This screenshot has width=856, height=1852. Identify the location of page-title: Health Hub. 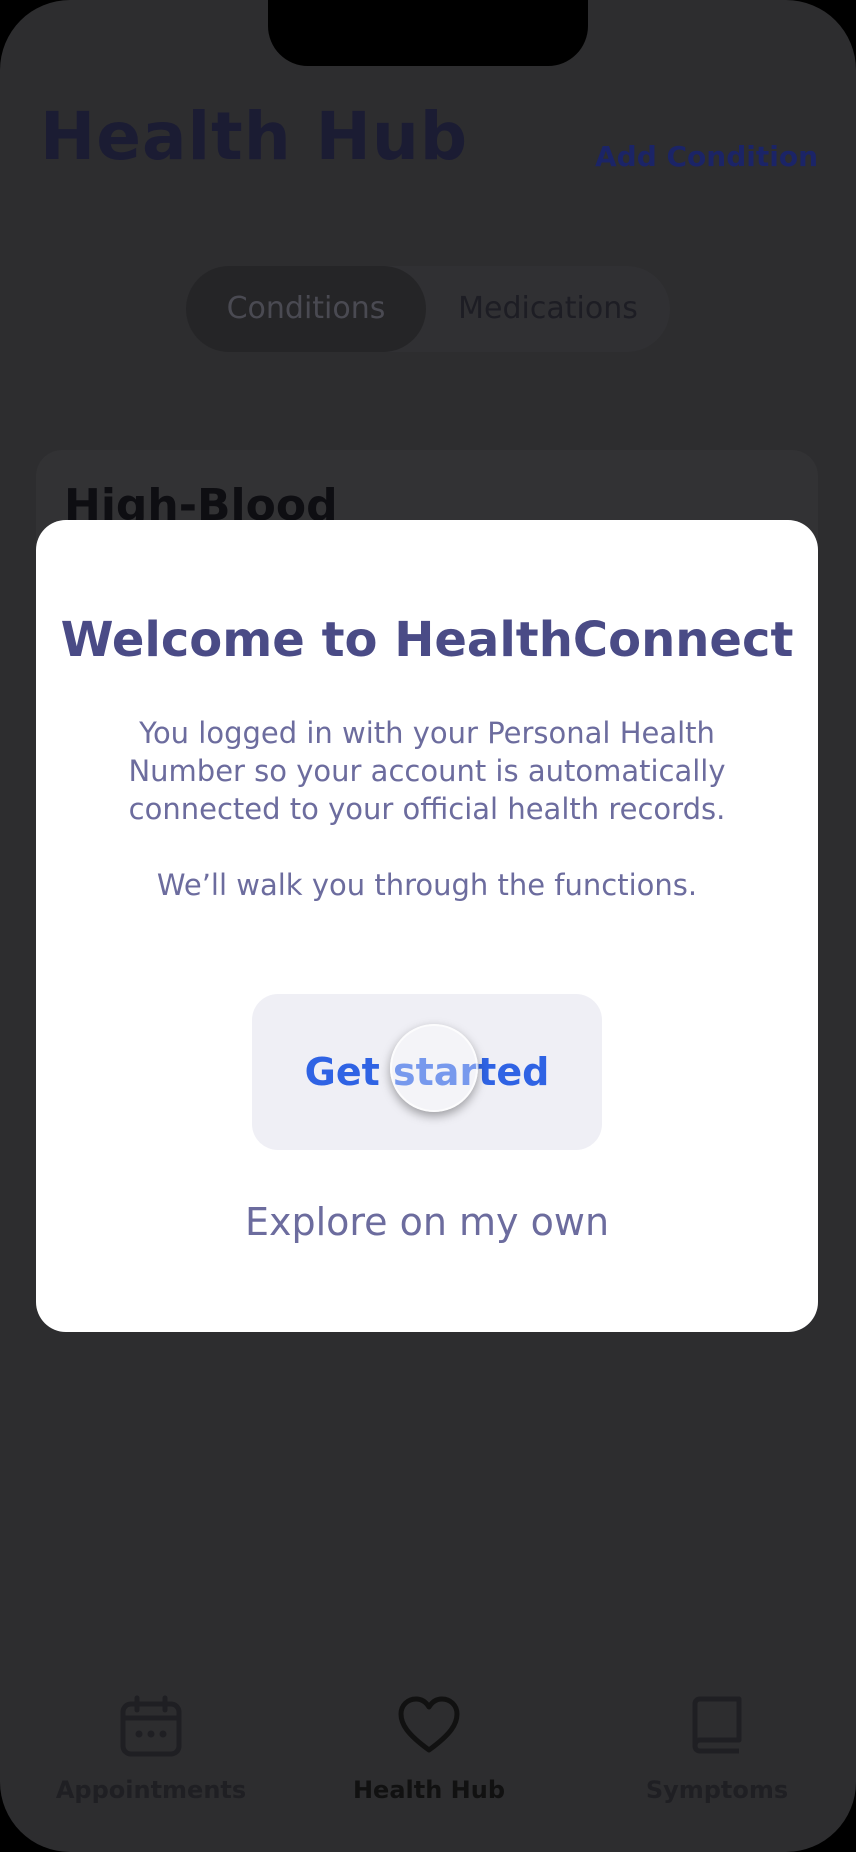
(254, 136).